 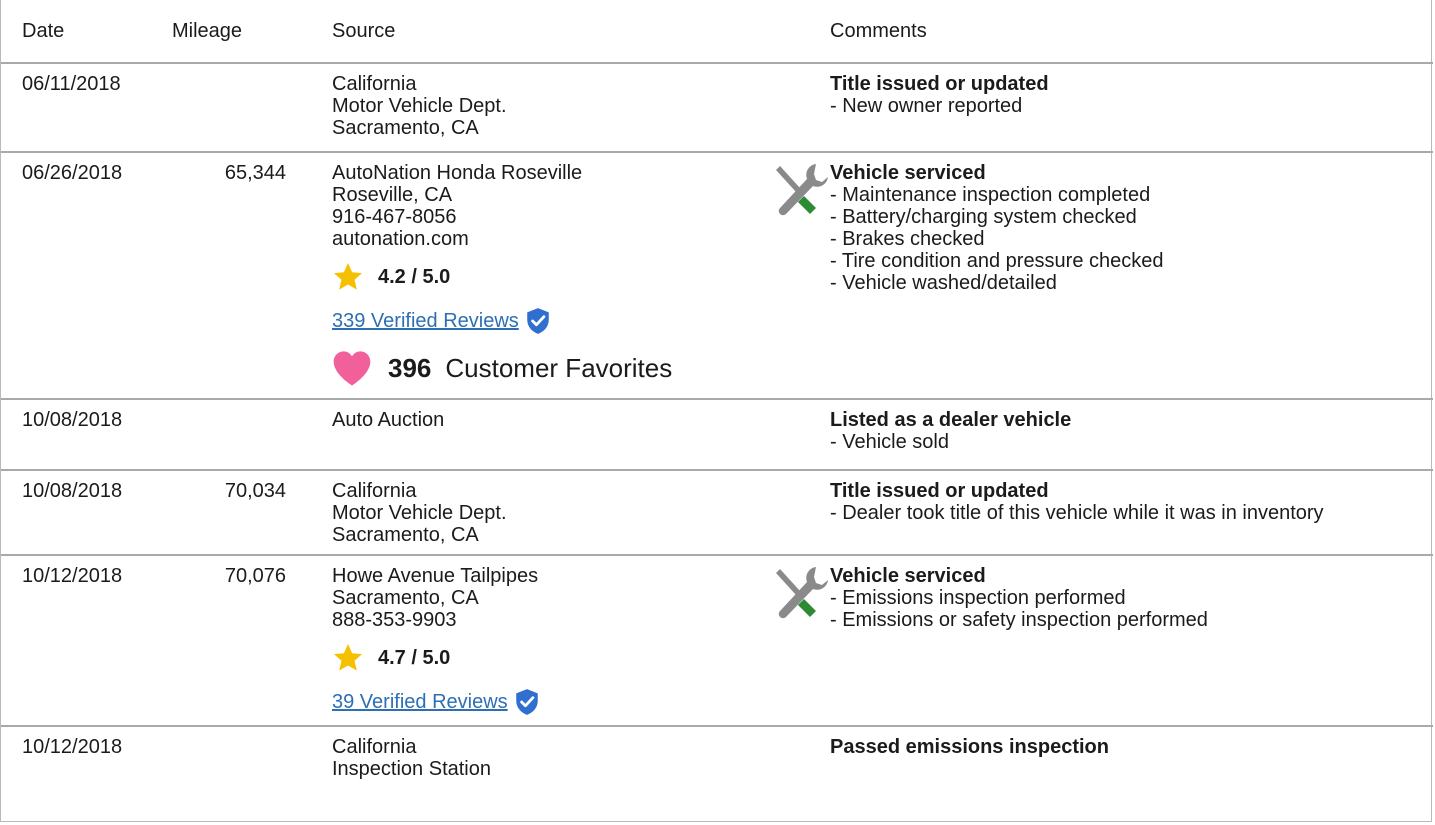 I want to click on header-comments: Comments, so click(x=1092, y=32).